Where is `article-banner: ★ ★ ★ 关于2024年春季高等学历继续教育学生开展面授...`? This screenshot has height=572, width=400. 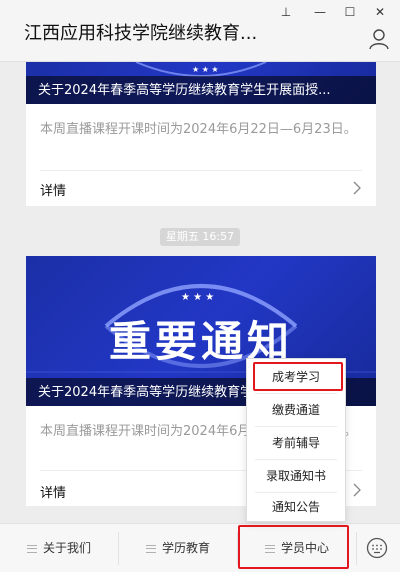
article-banner: ★ ★ ★ 关于2024年春季高等学历继续教育学生开展面授... is located at coordinates (201, 83).